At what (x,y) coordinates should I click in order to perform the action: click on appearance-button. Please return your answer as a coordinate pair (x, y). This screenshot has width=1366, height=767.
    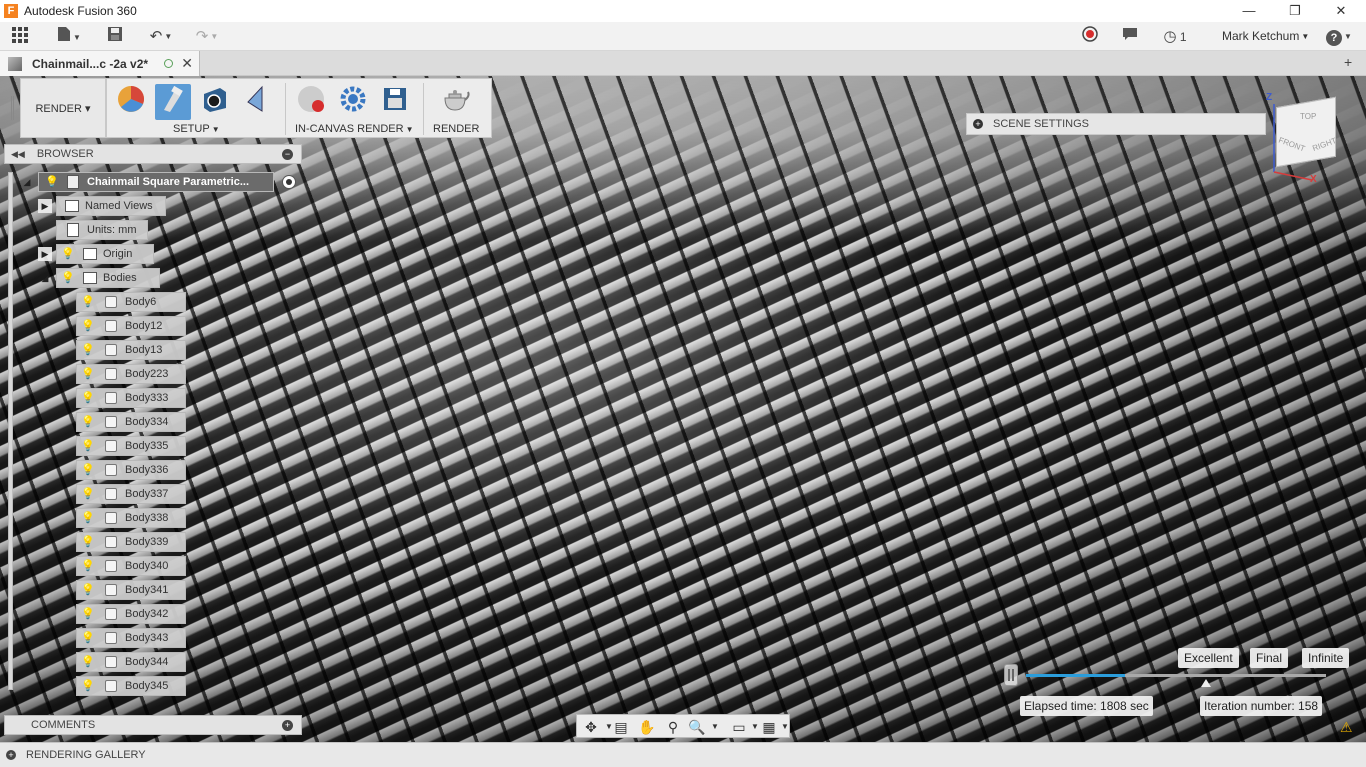
    Looking at the image, I should click on (131, 102).